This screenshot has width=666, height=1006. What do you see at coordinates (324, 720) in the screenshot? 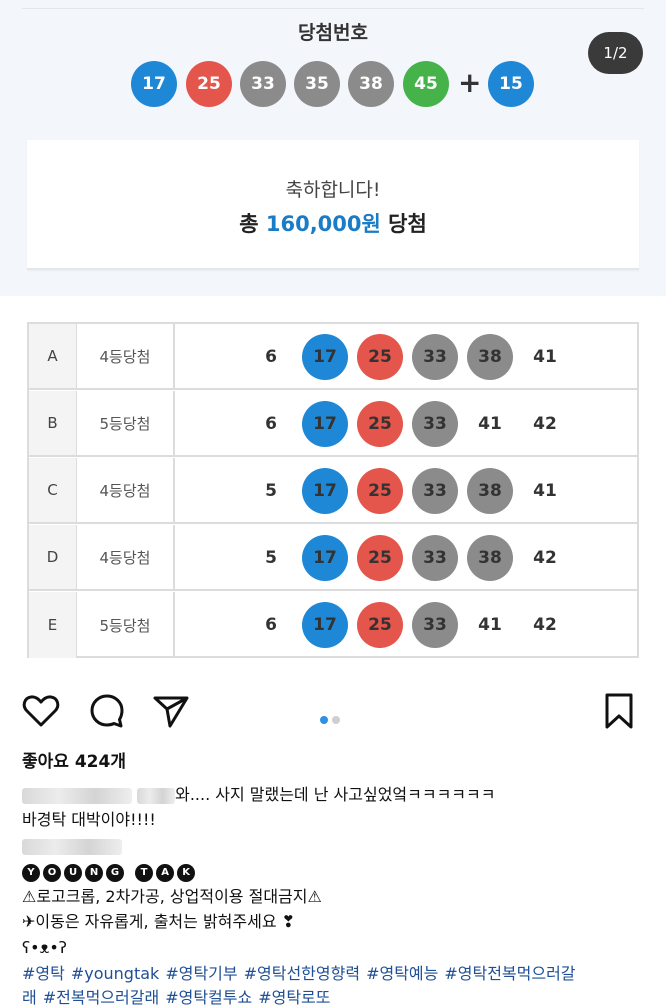
I see `carousel-dot-active` at bounding box center [324, 720].